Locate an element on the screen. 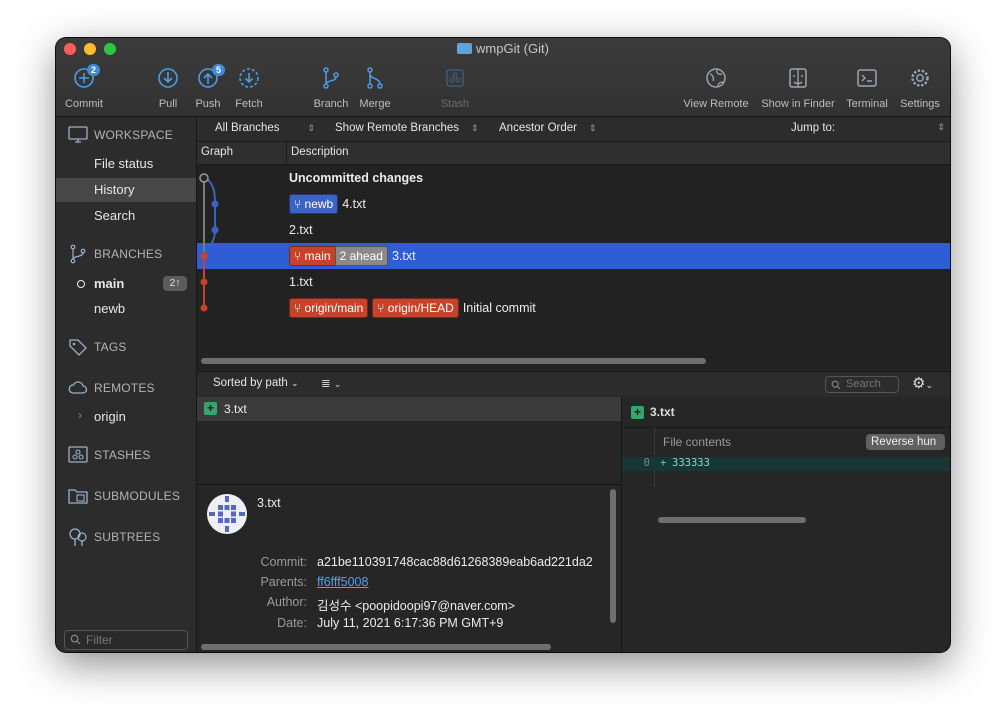 This screenshot has width=1006, height=726. commit-row: ⑂ origin/main ⑂ origin/HEAD Initial commit is located at coordinates (573, 308).